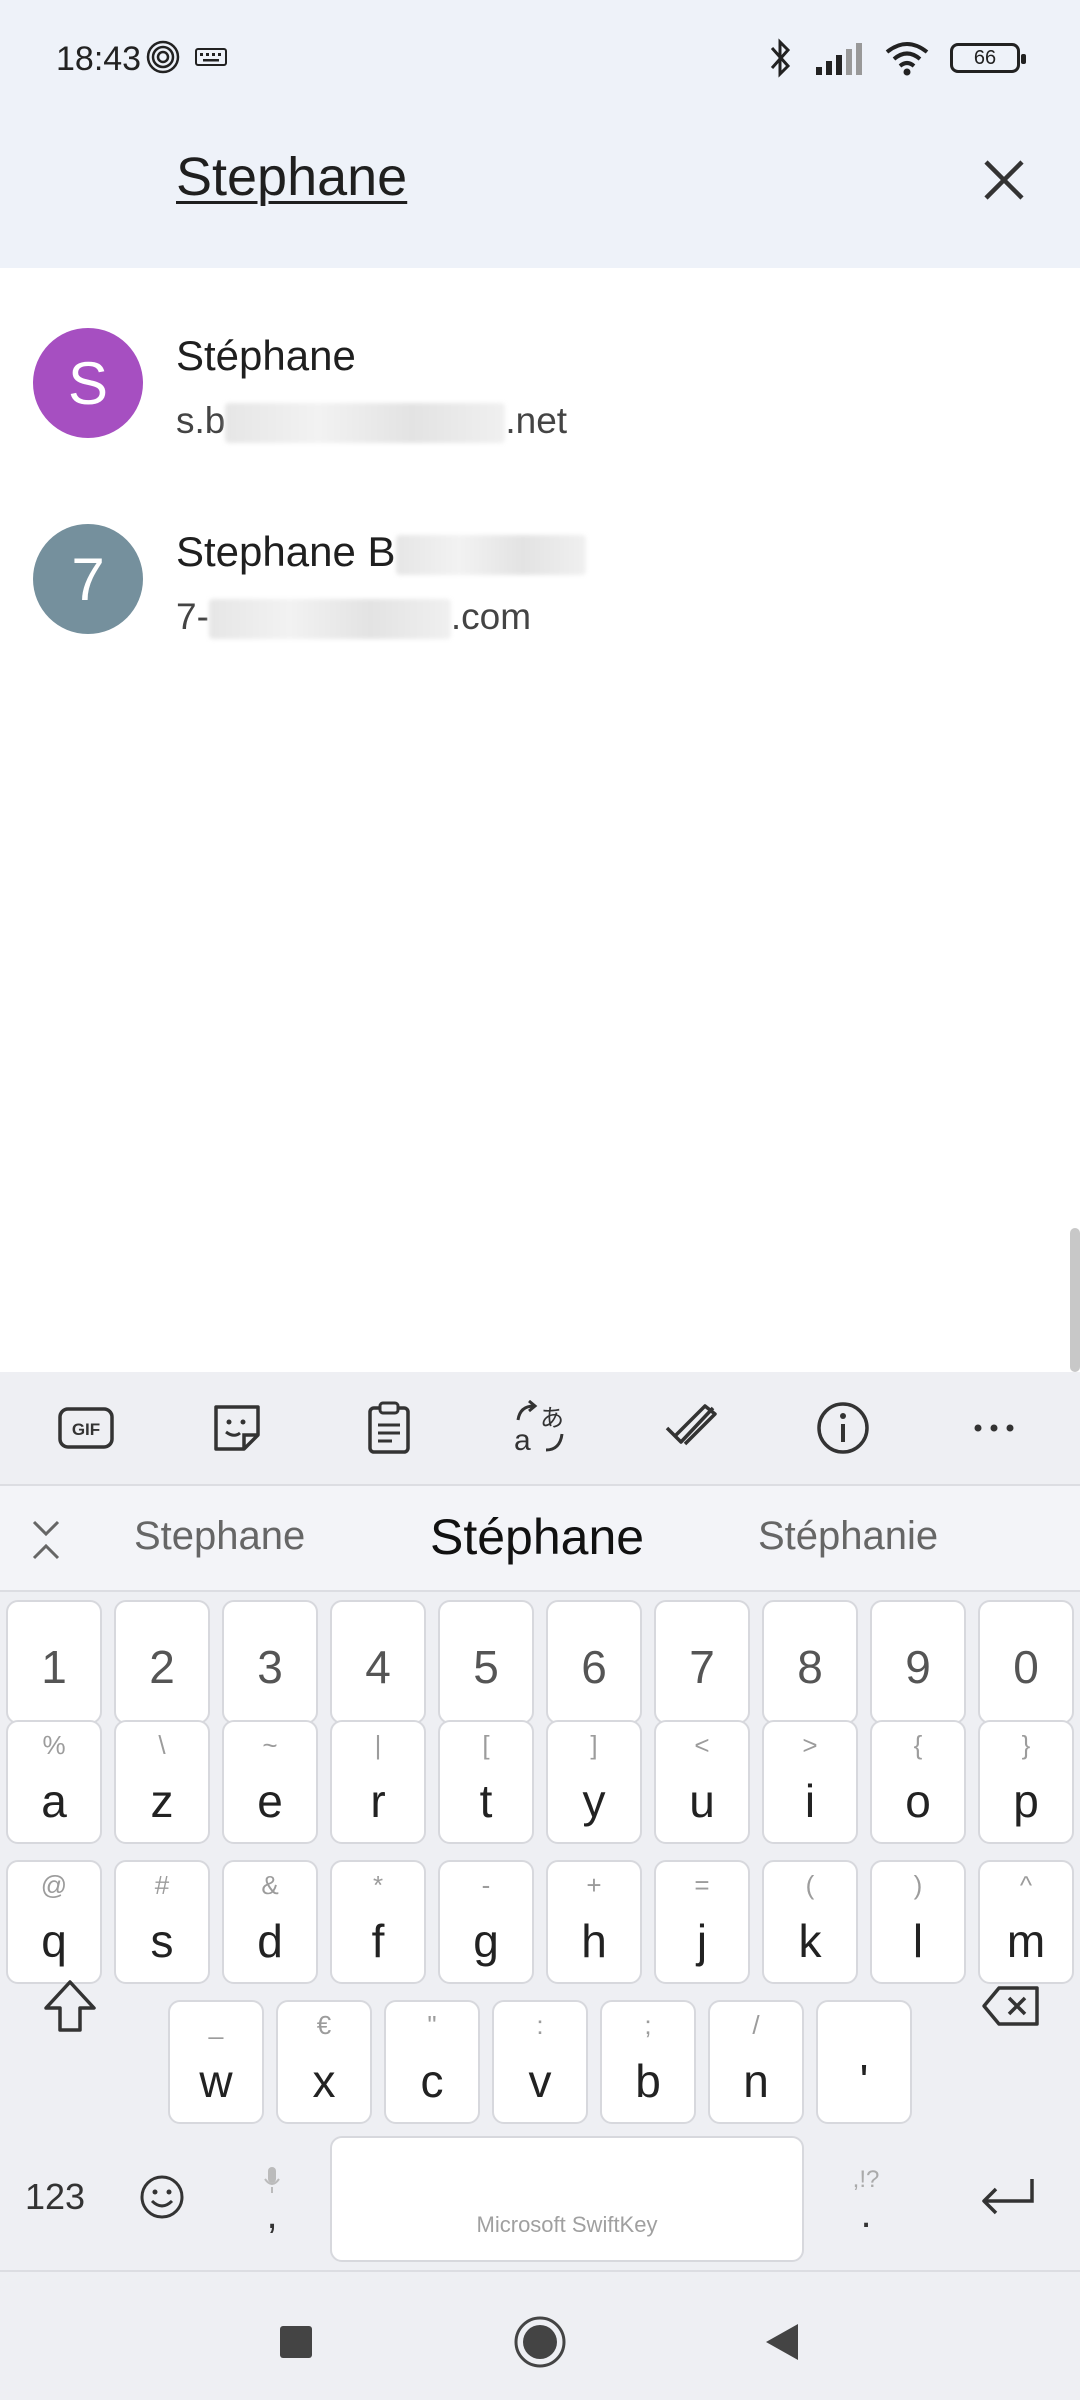 This screenshot has width=1080, height=2400. What do you see at coordinates (994, 1428) in the screenshot?
I see `more-button` at bounding box center [994, 1428].